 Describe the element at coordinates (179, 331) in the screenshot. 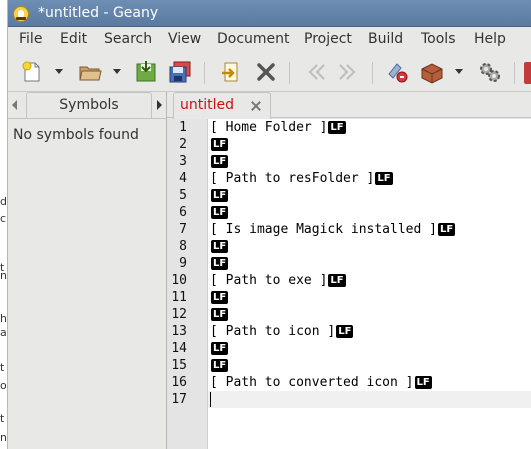

I see `line-number: 13` at that location.